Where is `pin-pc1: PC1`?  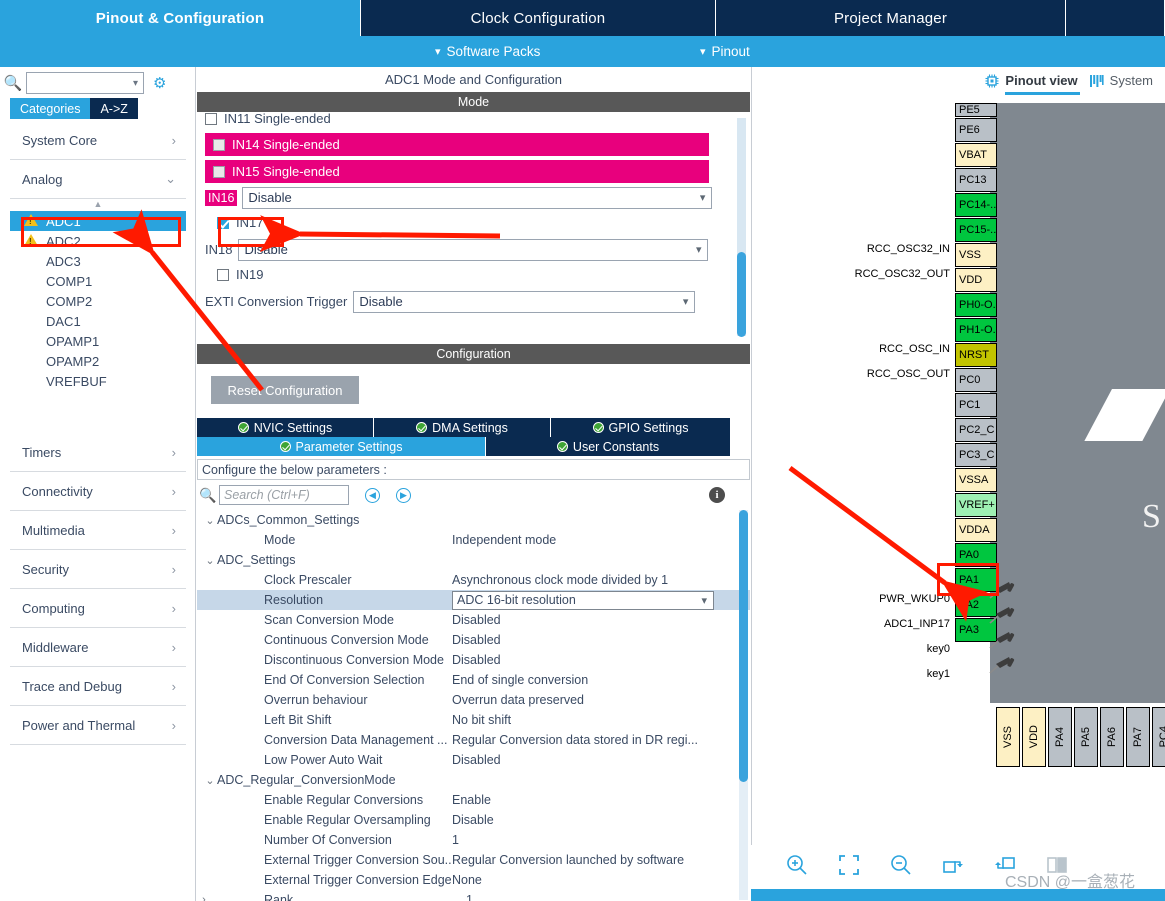
pin-pc1: PC1 is located at coordinates (976, 405).